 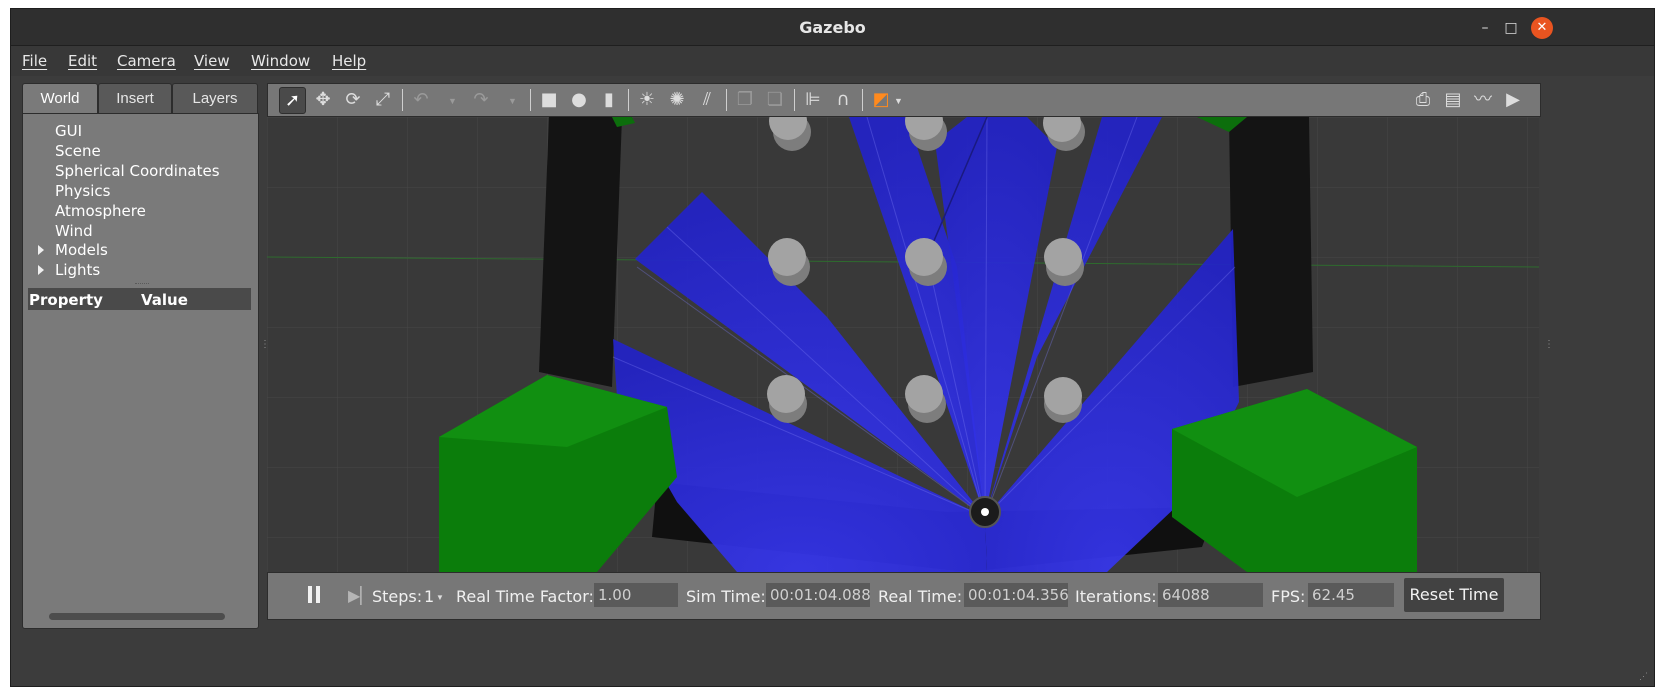 What do you see at coordinates (1016, 595) in the screenshot?
I see `real-time-value: 00:01:04.356` at bounding box center [1016, 595].